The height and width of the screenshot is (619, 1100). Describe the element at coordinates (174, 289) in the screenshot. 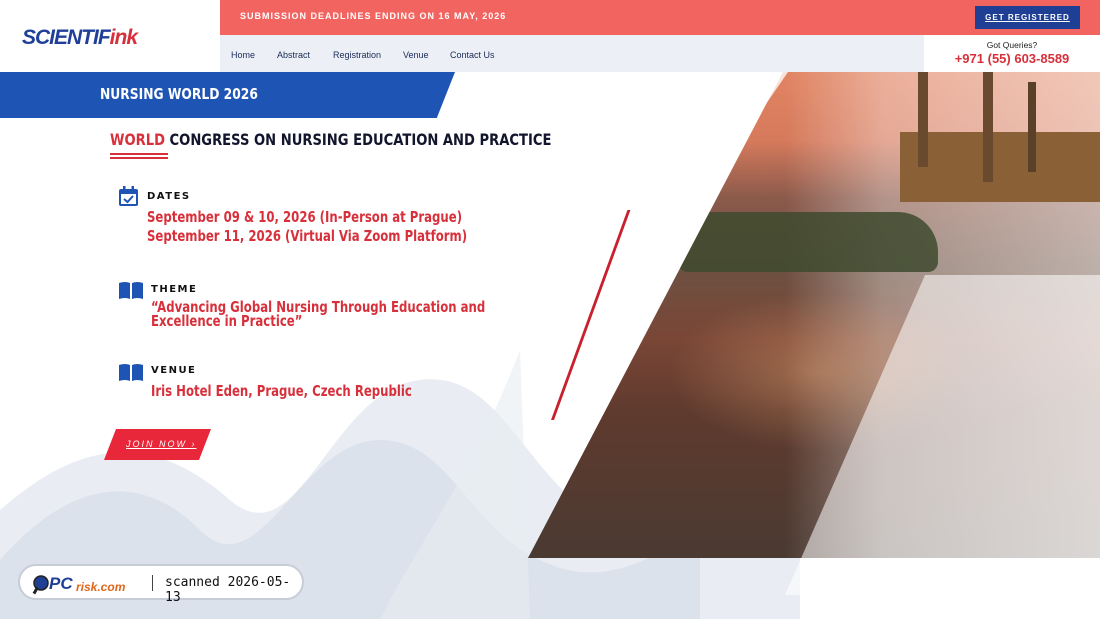

I see `theme-label: THEME` at that location.